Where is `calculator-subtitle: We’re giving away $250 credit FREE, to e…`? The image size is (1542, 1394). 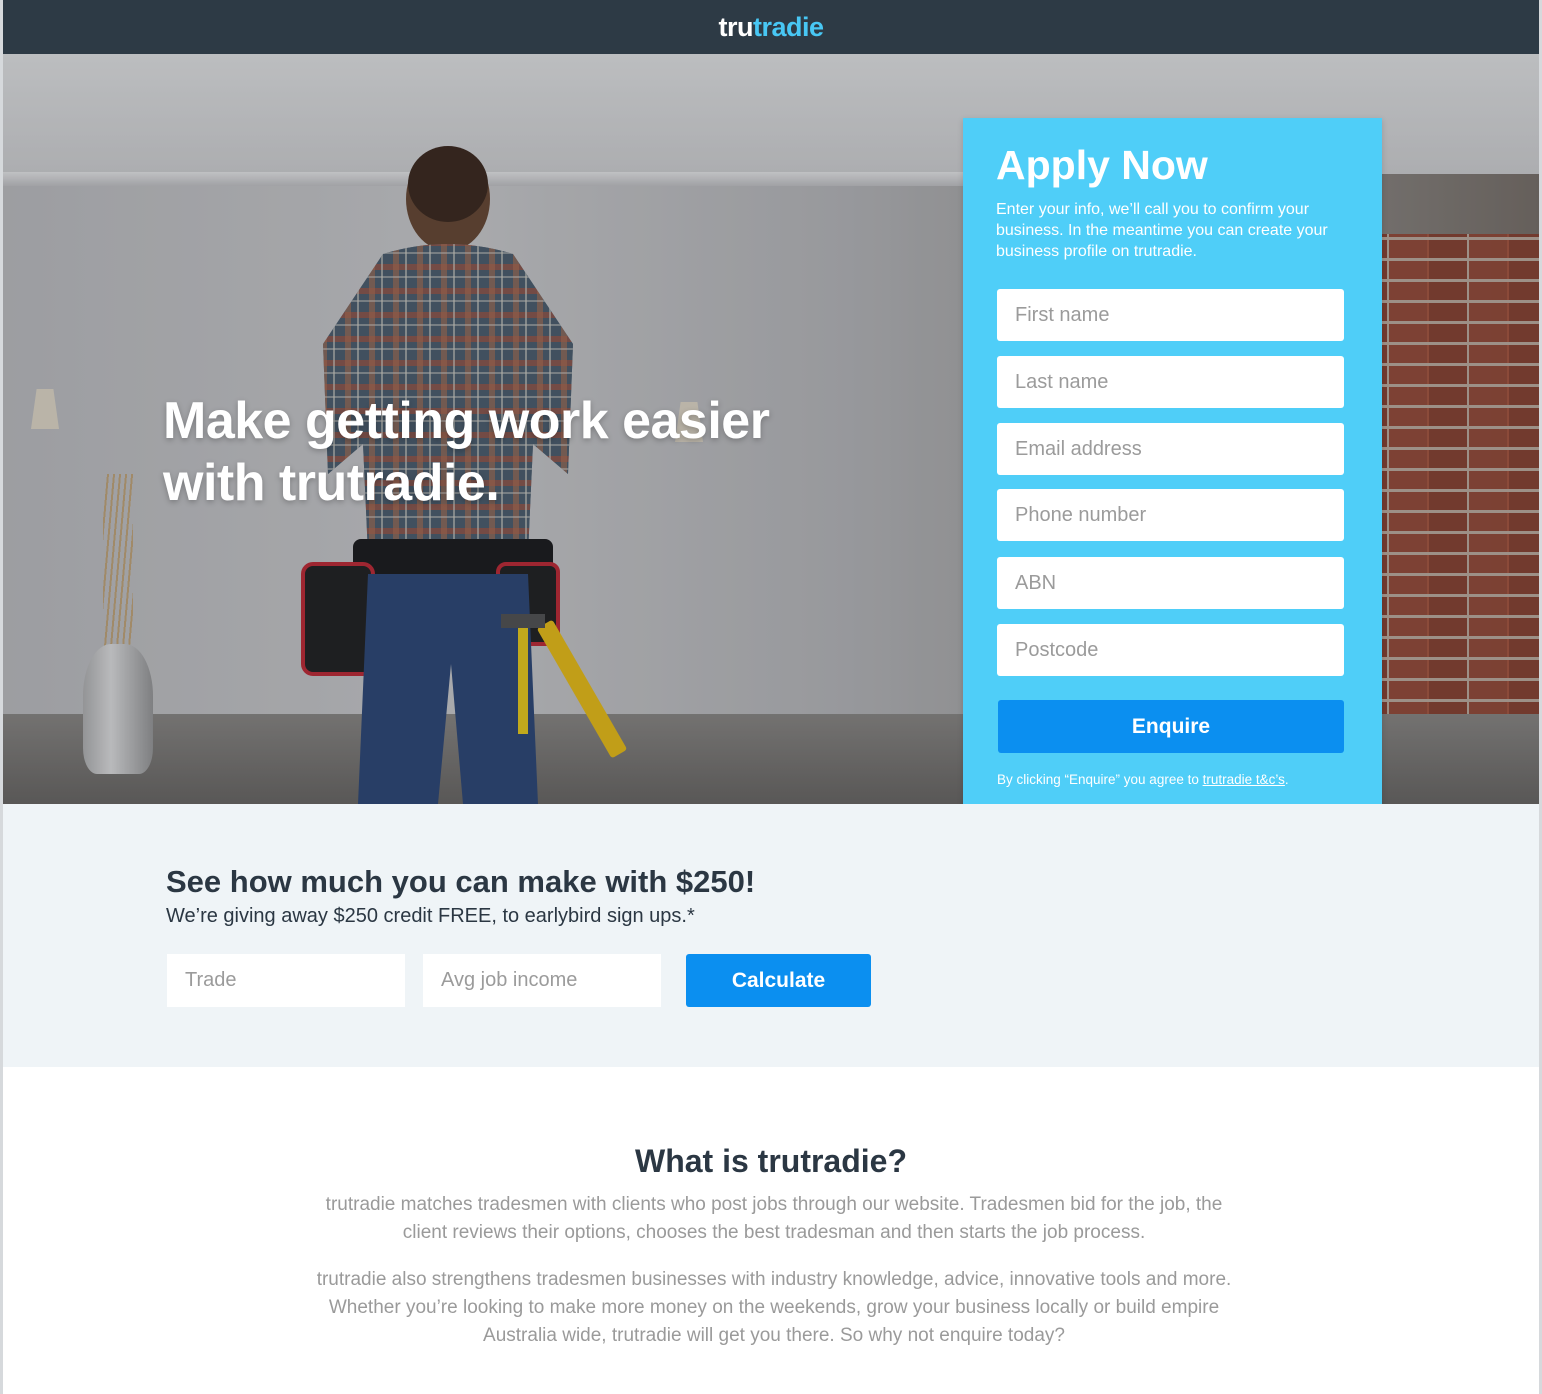
calculator-subtitle: We’re giving away $250 credit FREE, to e… is located at coordinates (430, 916).